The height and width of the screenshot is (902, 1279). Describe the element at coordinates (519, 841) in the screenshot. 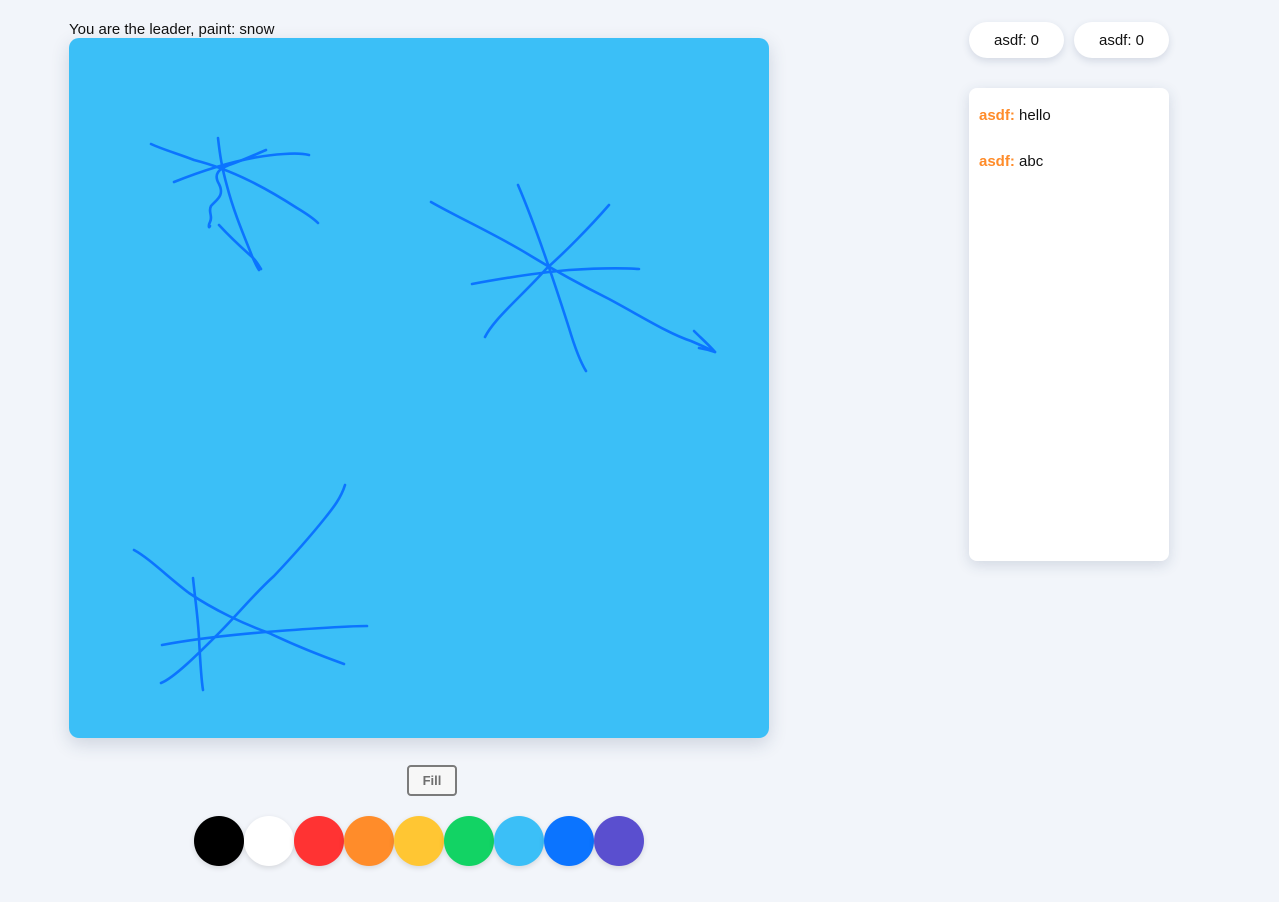

I see `color-swatch-sky-blue` at that location.